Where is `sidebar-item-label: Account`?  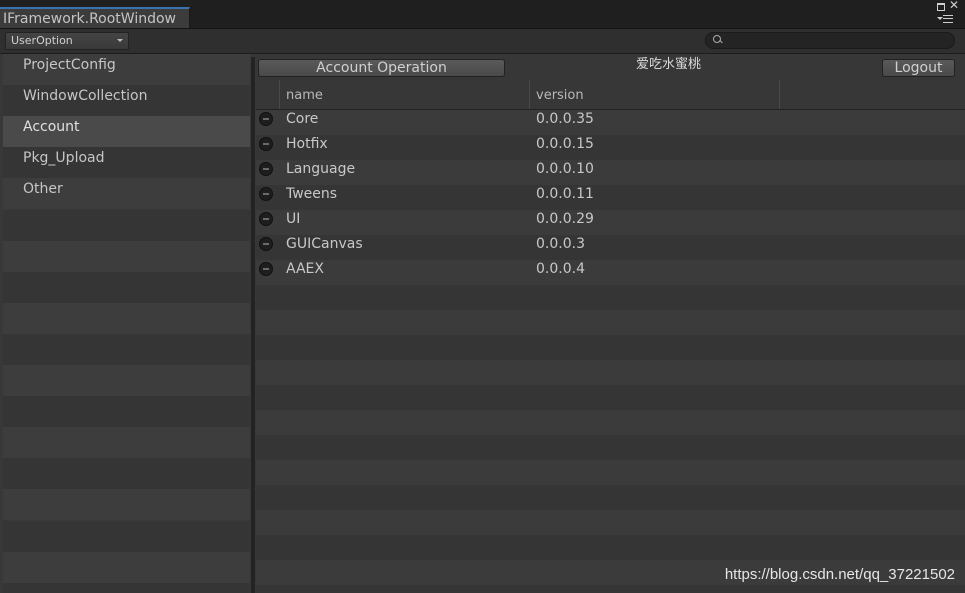 sidebar-item-label: Account is located at coordinates (51, 127).